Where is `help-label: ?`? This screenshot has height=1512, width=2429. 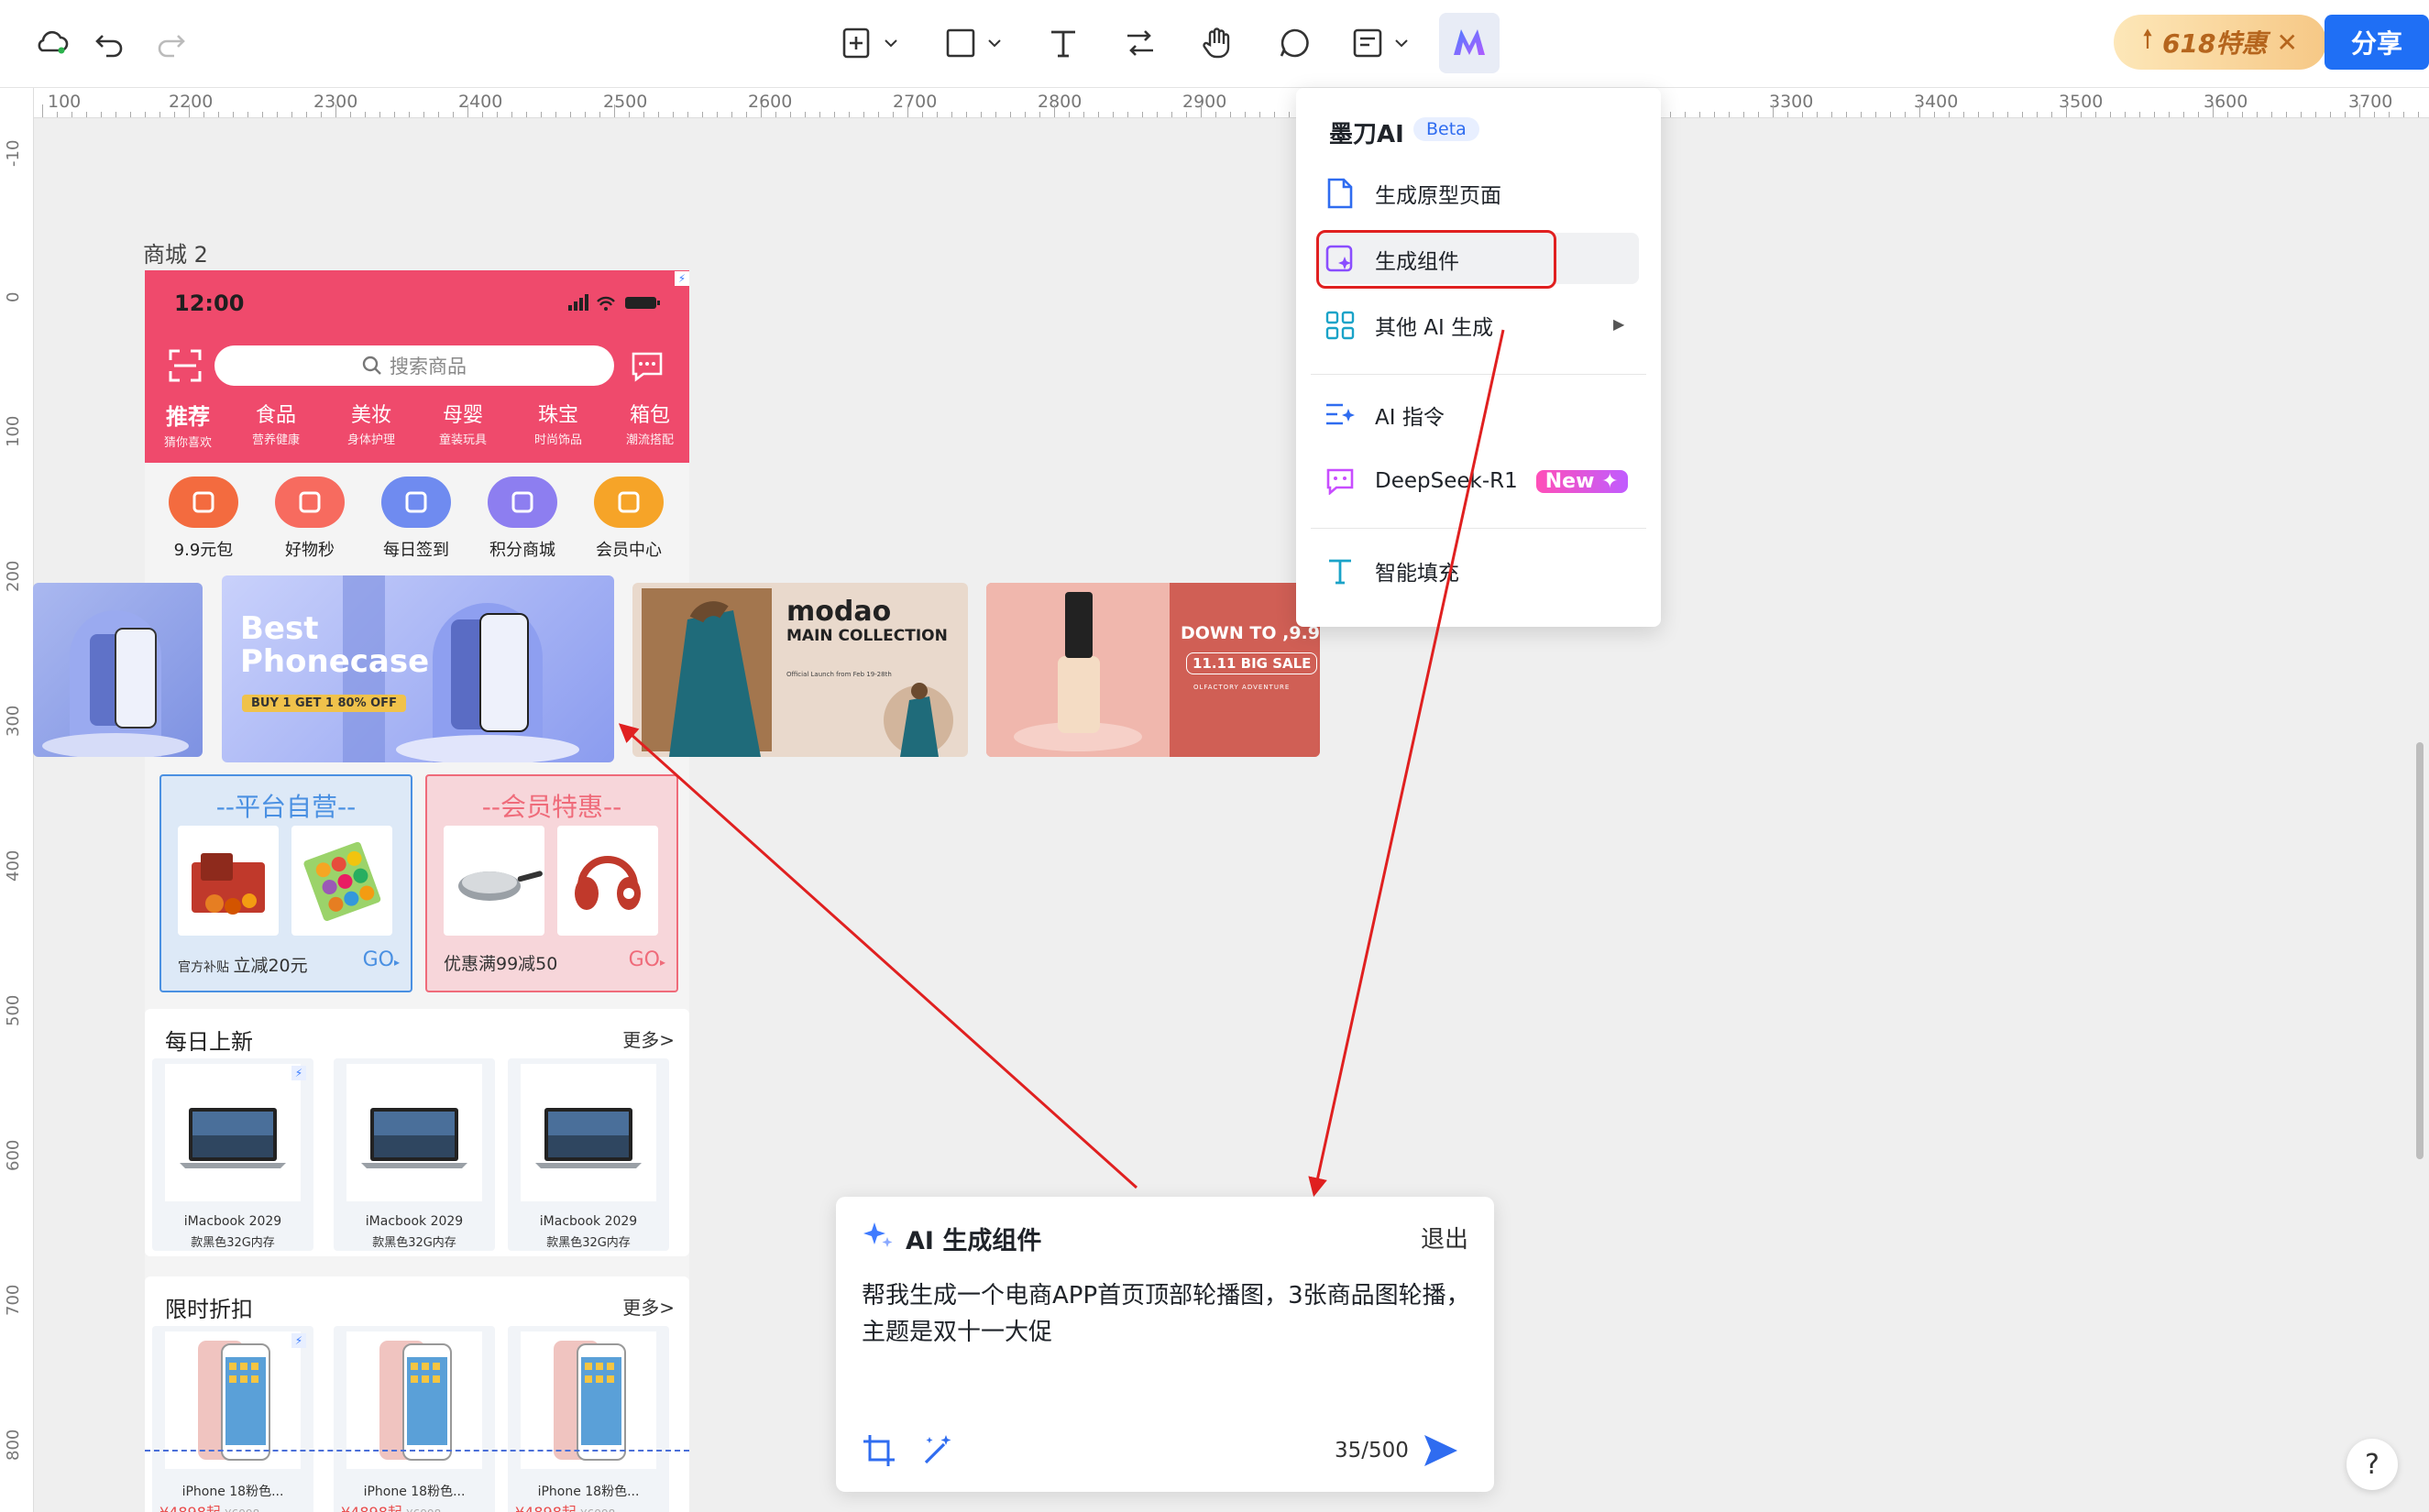
help-label: ? is located at coordinates (2372, 1464).